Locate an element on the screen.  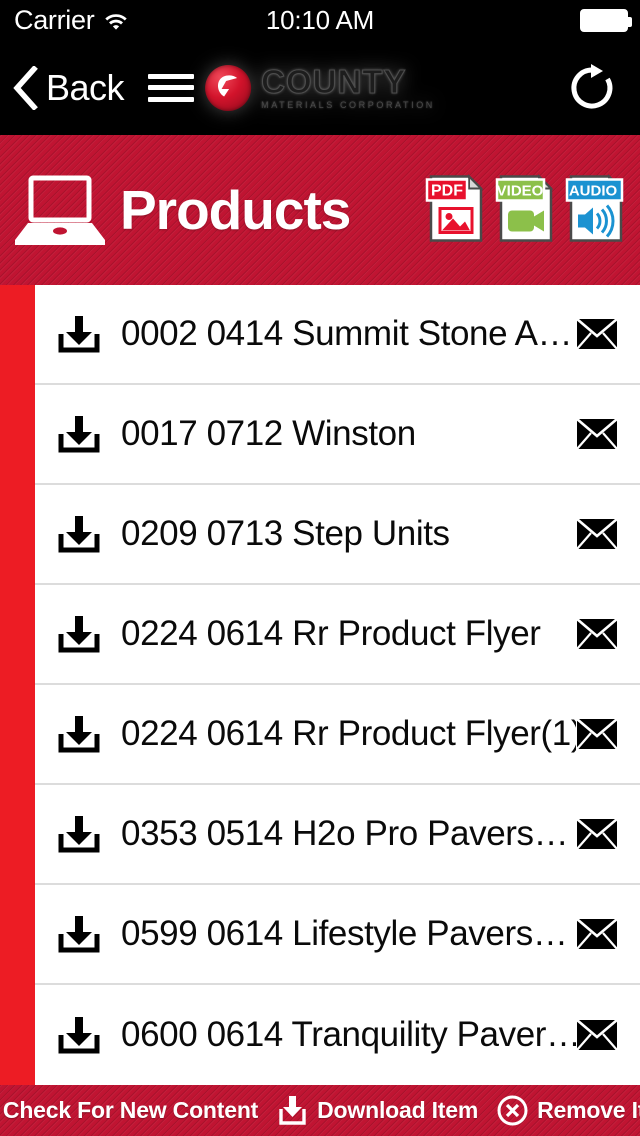
status-bar-right is located at coordinates (606, 20).